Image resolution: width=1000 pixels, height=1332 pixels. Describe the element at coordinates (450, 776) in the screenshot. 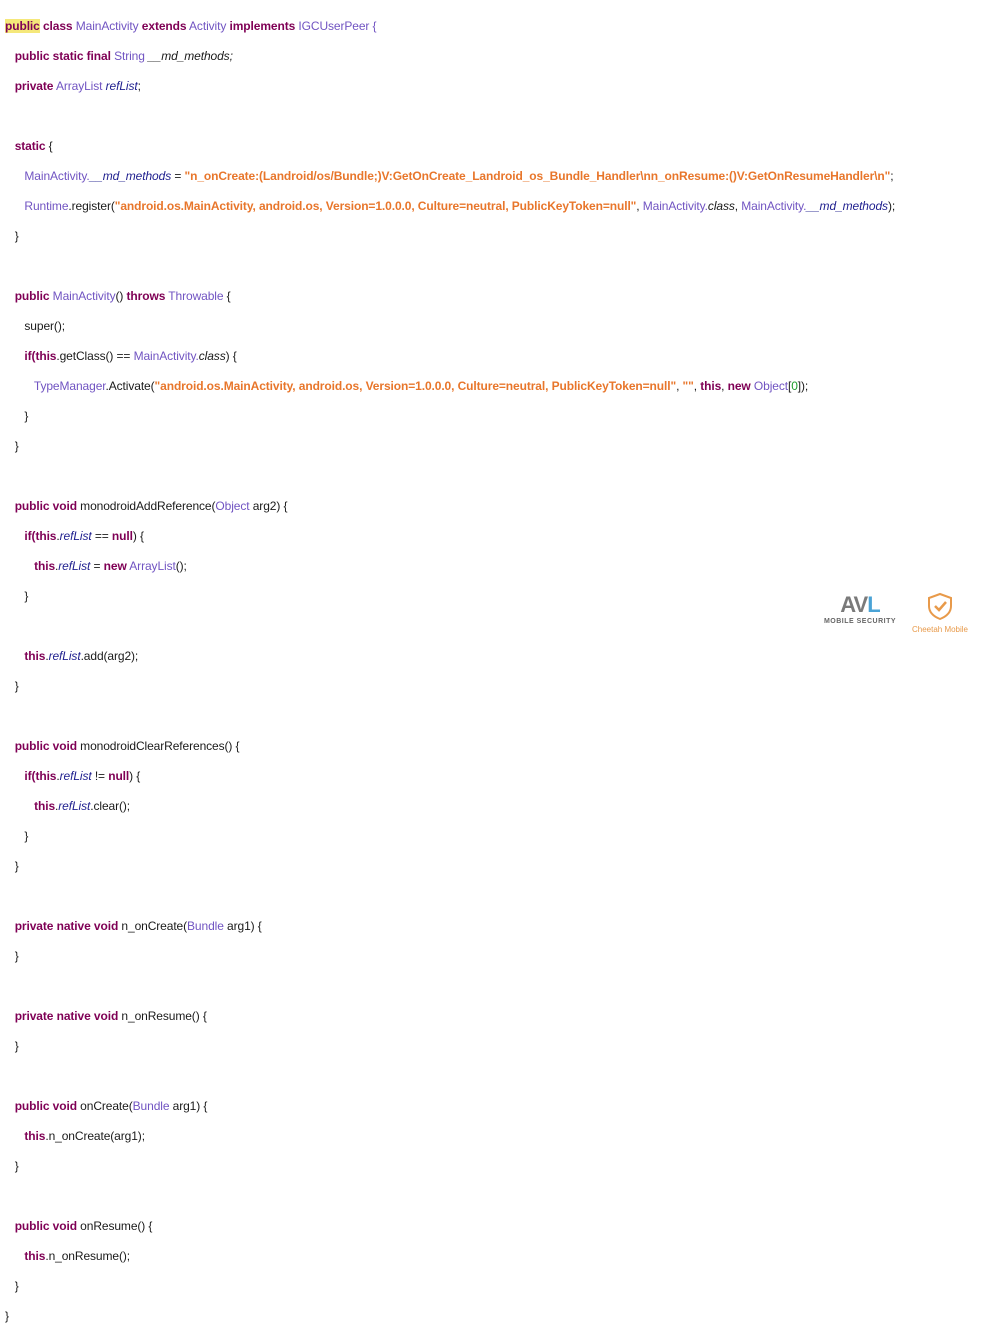

I see `code-line: if(this.refList != null) {` at that location.